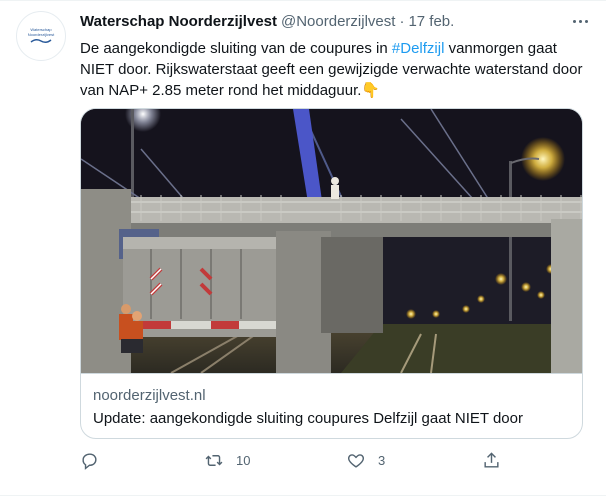 This screenshot has height=496, width=606. Describe the element at coordinates (89, 461) in the screenshot. I see `reply-icon` at that location.